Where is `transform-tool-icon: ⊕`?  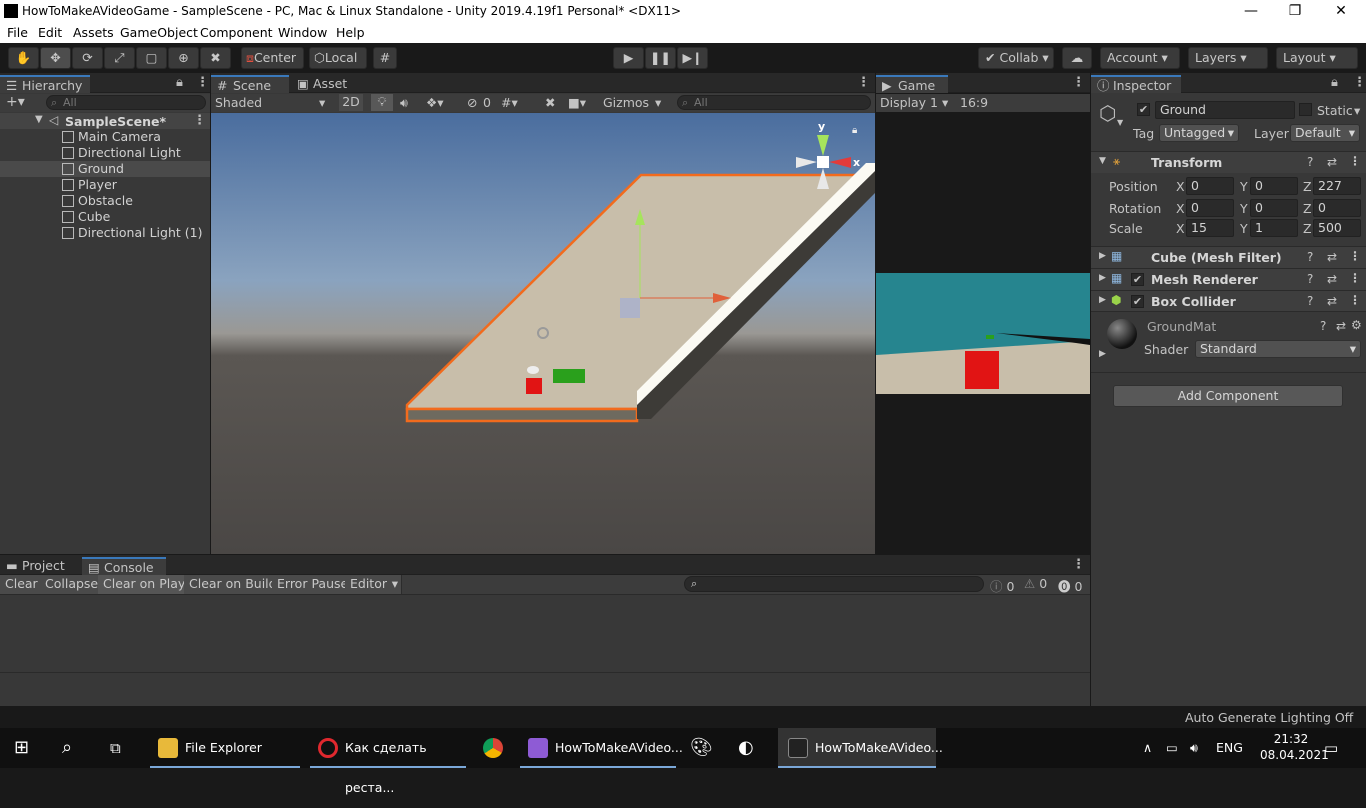 transform-tool-icon: ⊕ is located at coordinates (183, 58).